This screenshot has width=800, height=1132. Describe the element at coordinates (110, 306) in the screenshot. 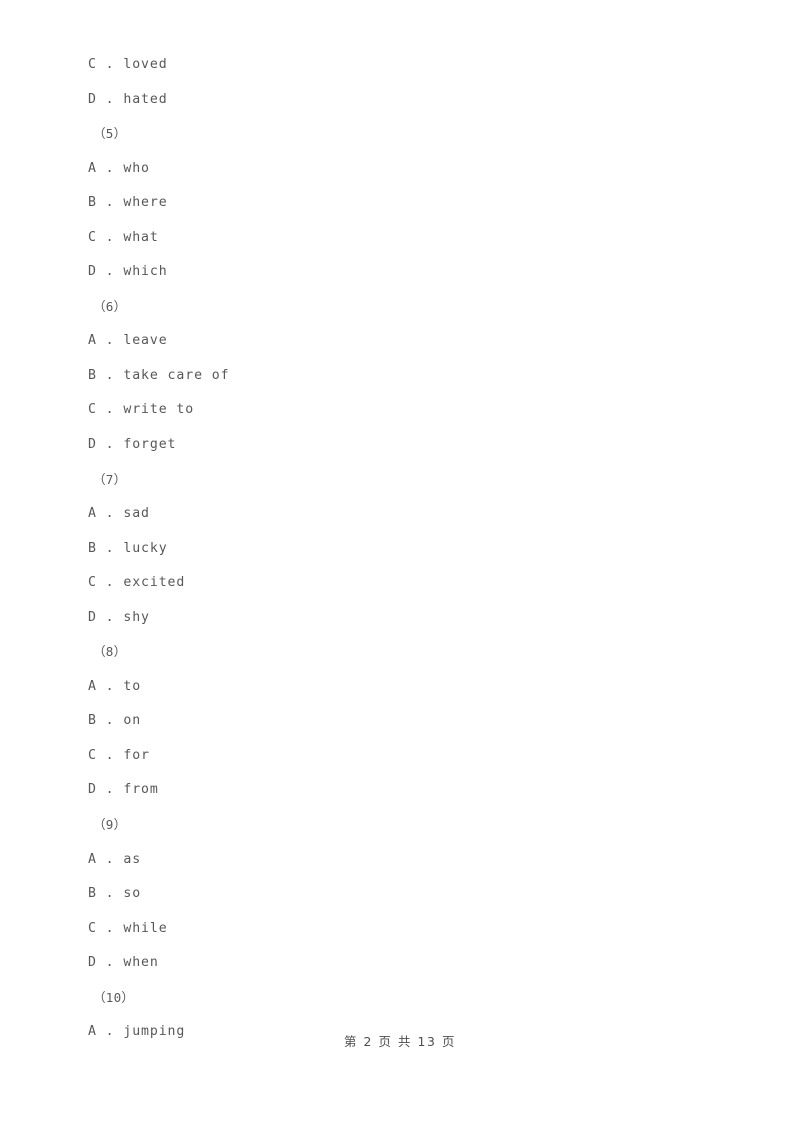

I see `question-number: （6）` at that location.